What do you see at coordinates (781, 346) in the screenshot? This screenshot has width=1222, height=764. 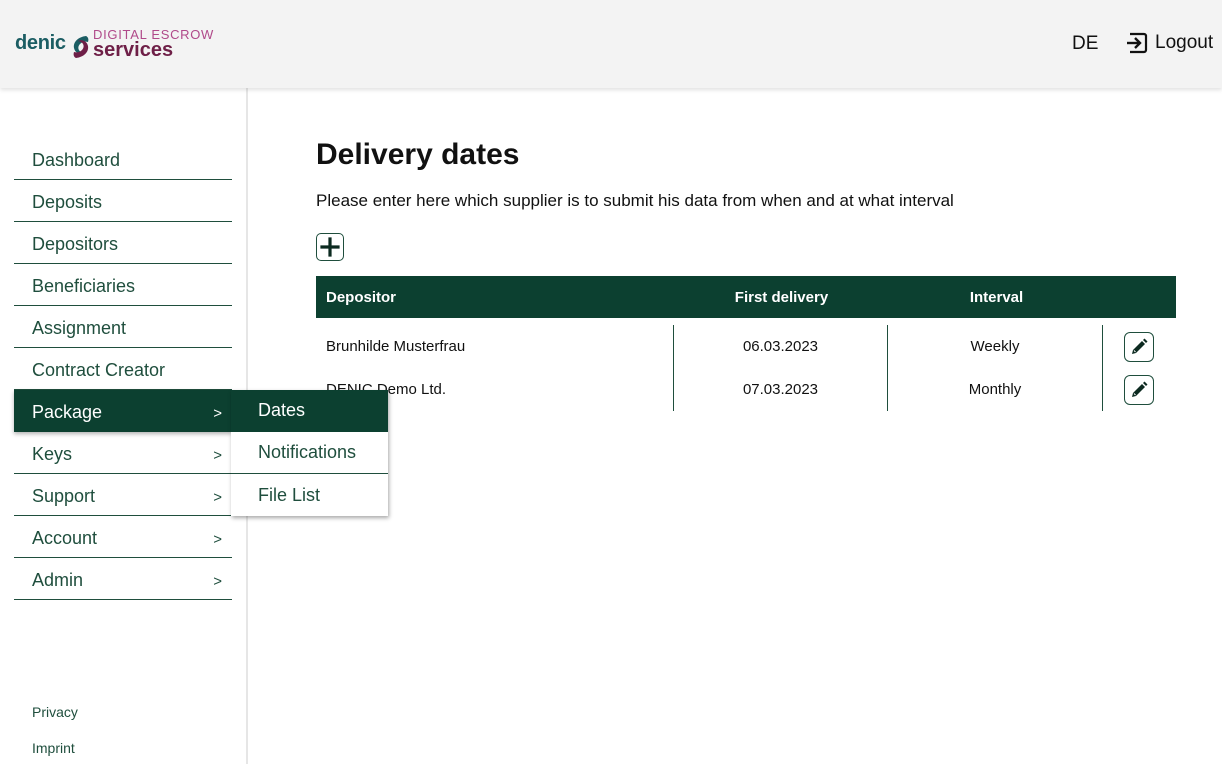 I see `cell-first-delivery: 06.03.2023` at bounding box center [781, 346].